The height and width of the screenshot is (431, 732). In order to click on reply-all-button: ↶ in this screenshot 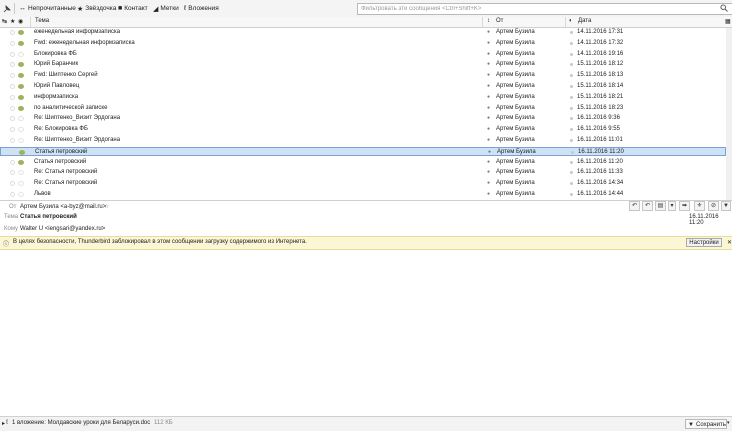, I will do `click(647, 206)`.